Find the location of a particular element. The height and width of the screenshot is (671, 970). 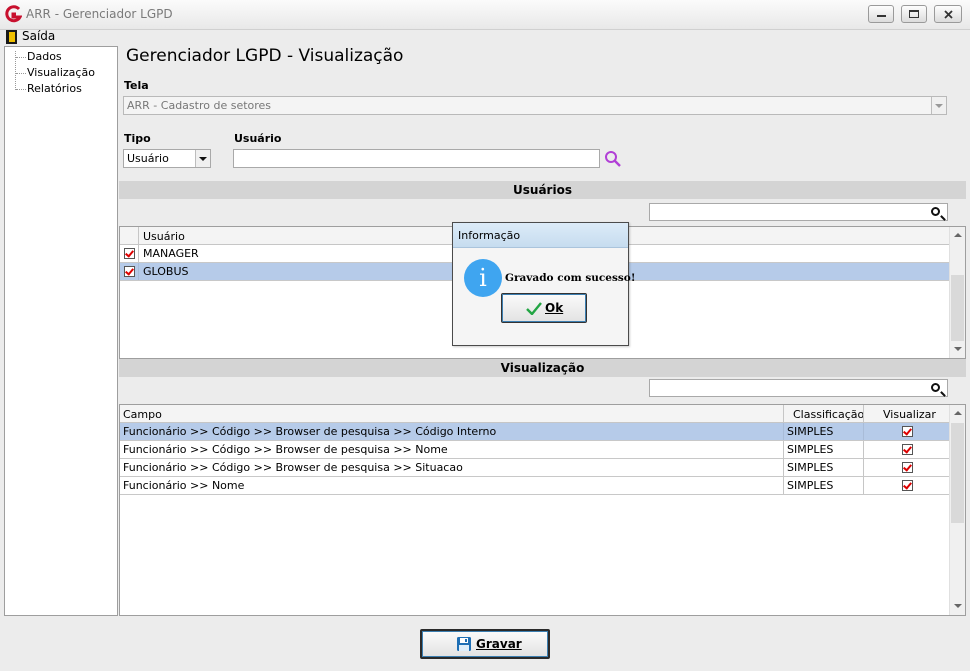

window-title: ARR - Gerenciador LGPD is located at coordinates (99, 14).